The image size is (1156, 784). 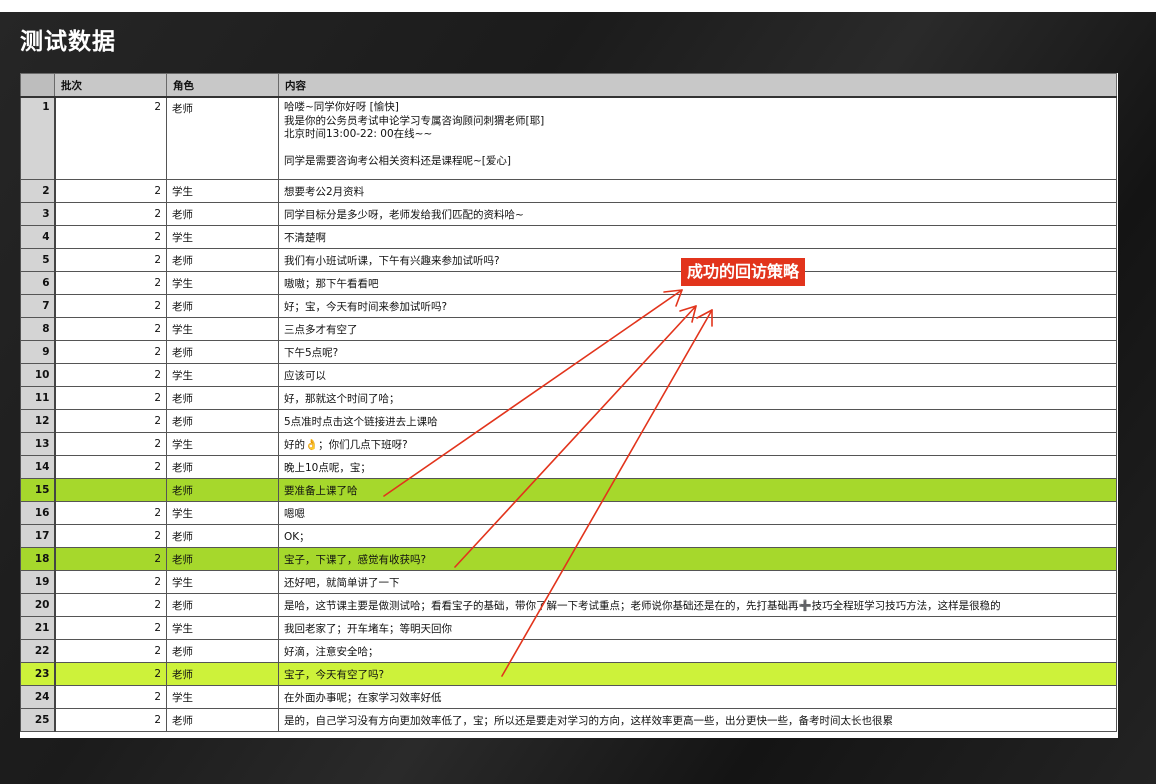 I want to click on row-number: 4, so click(x=38, y=237).